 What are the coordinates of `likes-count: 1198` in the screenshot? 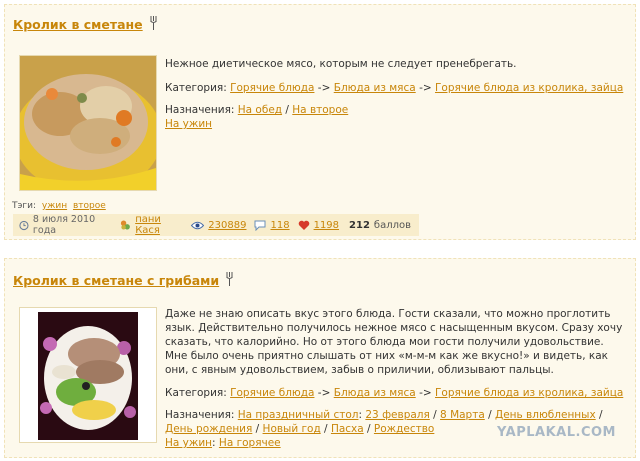 It's located at (326, 225).